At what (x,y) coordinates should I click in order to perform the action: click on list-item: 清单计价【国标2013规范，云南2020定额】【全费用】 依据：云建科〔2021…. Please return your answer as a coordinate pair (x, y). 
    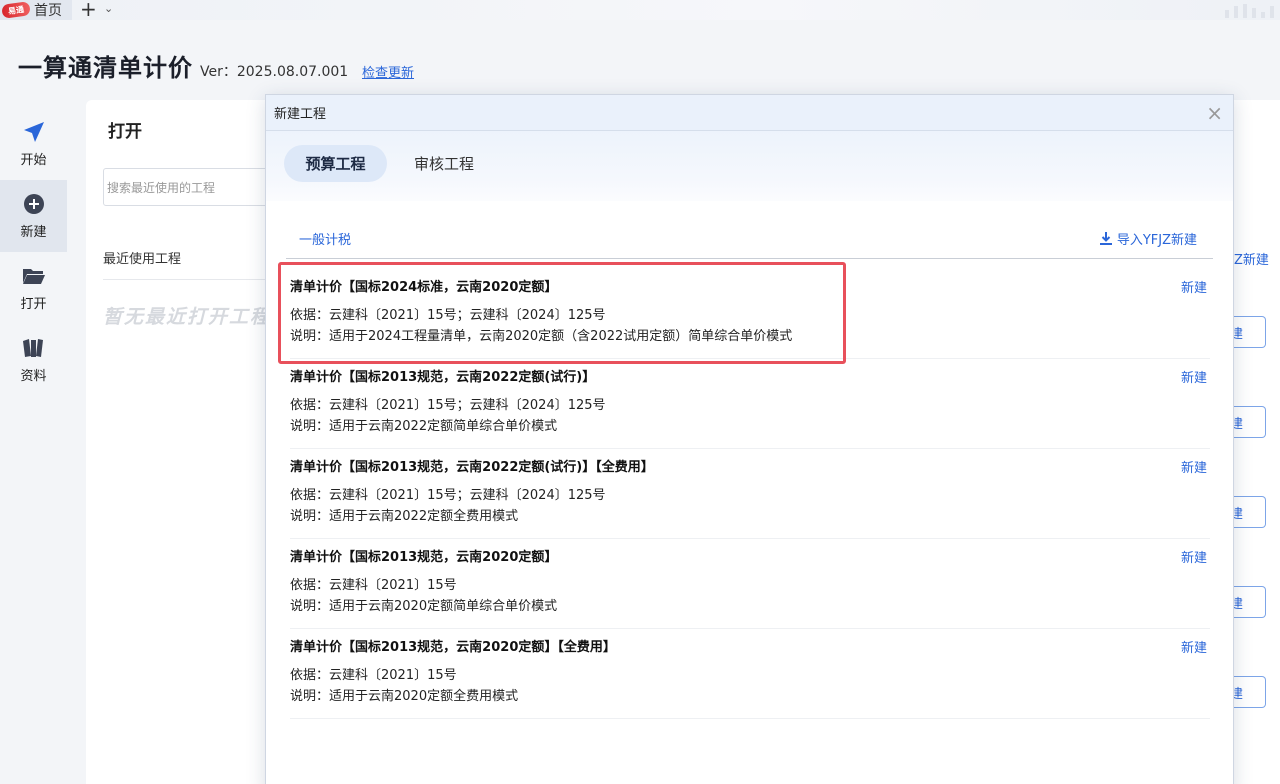
    Looking at the image, I should click on (750, 674).